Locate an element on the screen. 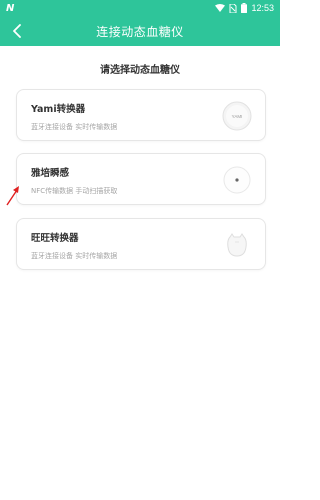 Image resolution: width=320 pixels, height=500 pixels. section-title: 请选择动态血糖仪 is located at coordinates (140, 70).